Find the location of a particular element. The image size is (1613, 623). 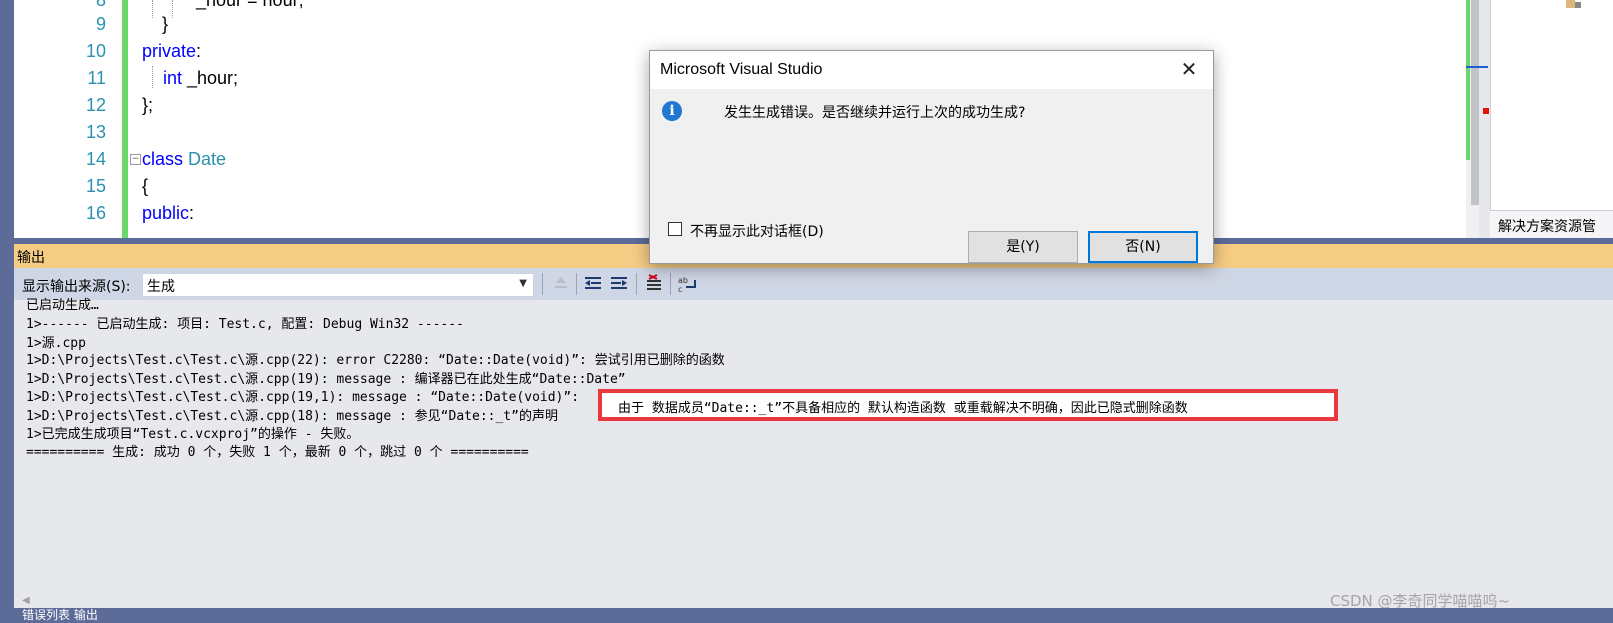

word-wrap-icon: ab c is located at coordinates (687, 284).